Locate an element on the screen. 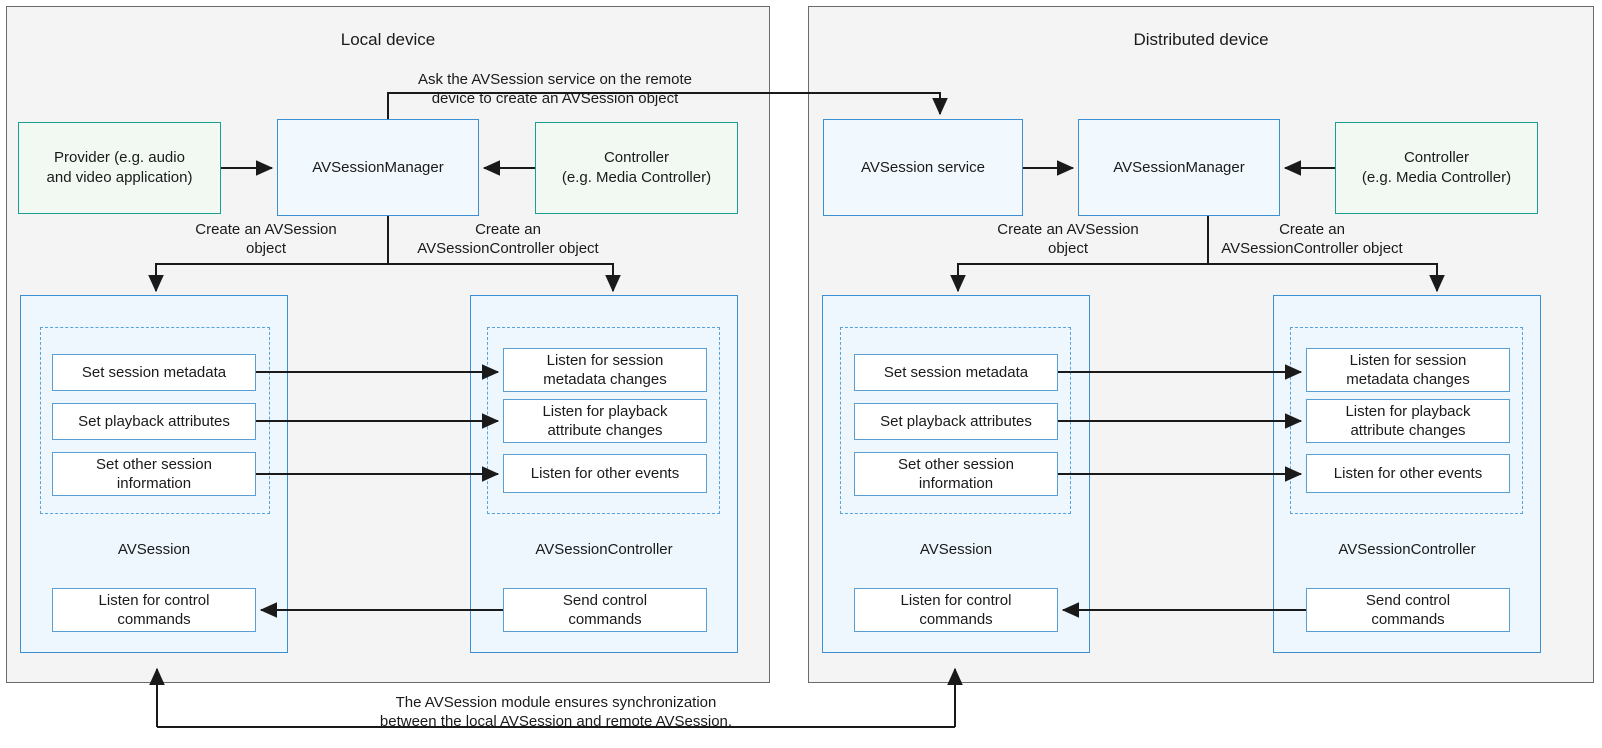  panel-local-device-title: Local device is located at coordinates (388, 39).